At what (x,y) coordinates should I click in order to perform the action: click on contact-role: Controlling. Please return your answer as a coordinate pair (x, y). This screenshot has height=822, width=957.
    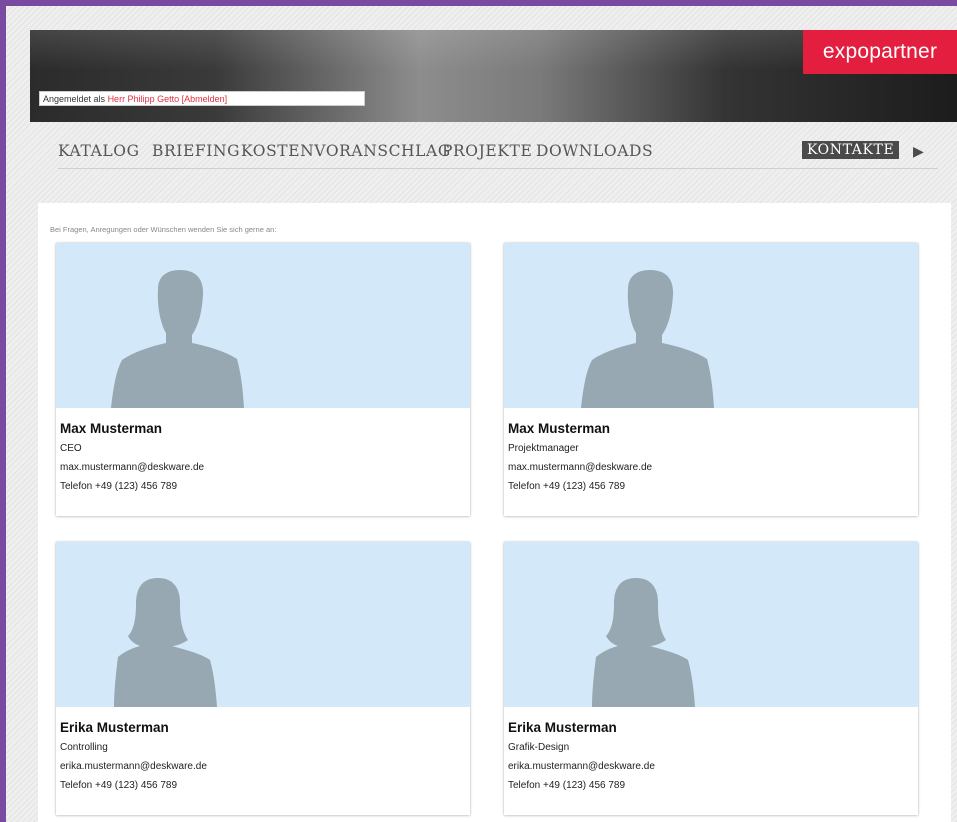
    Looking at the image, I should click on (84, 747).